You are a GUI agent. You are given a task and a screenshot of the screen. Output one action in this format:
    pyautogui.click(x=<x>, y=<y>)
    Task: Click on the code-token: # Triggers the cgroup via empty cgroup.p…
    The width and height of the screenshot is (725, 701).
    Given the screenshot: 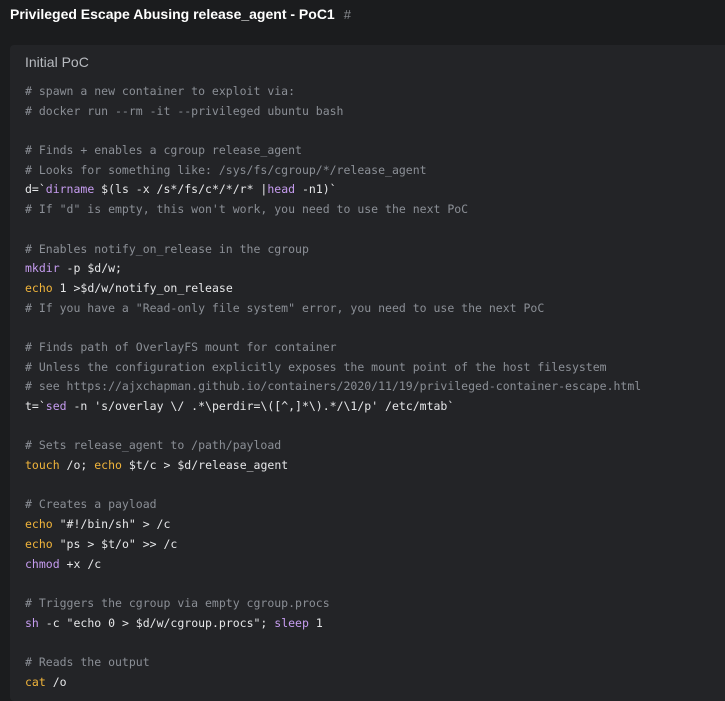 What is the action you would take?
    pyautogui.click(x=177, y=602)
    